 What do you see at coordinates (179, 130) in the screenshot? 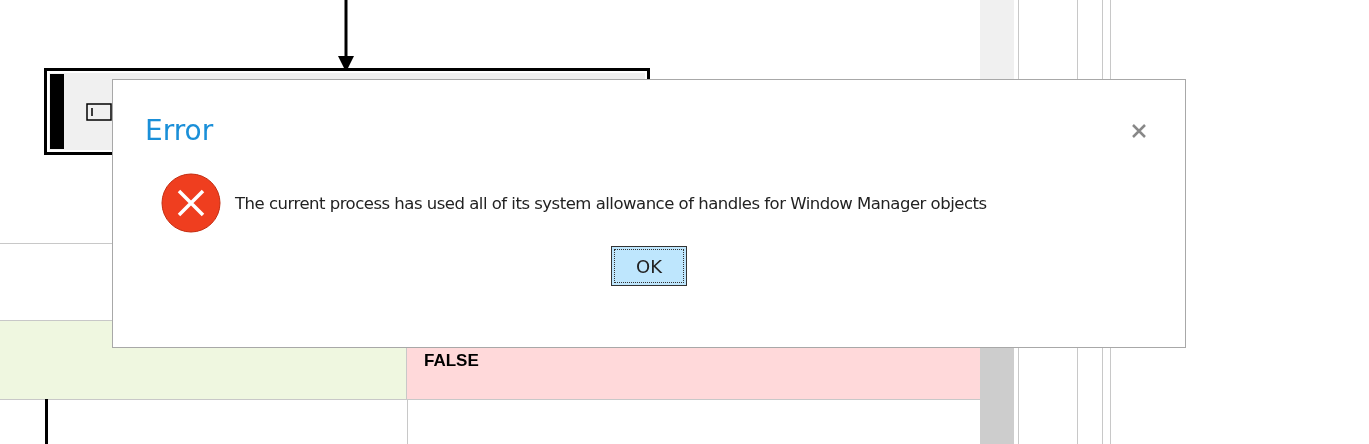
I see `dialog-title: Error` at bounding box center [179, 130].